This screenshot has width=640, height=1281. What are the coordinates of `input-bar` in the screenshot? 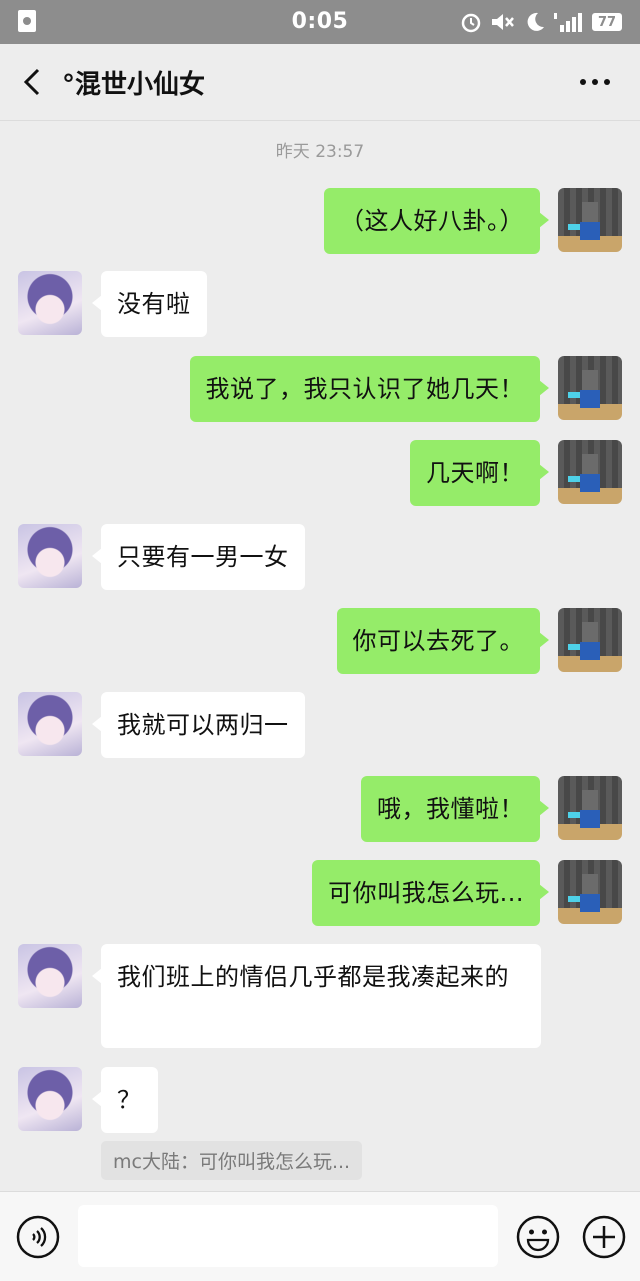 It's located at (320, 1236).